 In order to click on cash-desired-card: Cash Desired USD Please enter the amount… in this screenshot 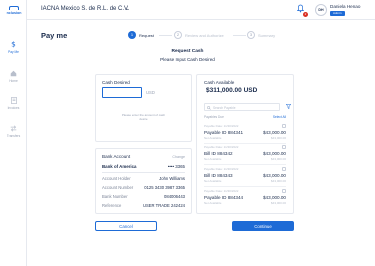, I will do `click(143, 108)`.